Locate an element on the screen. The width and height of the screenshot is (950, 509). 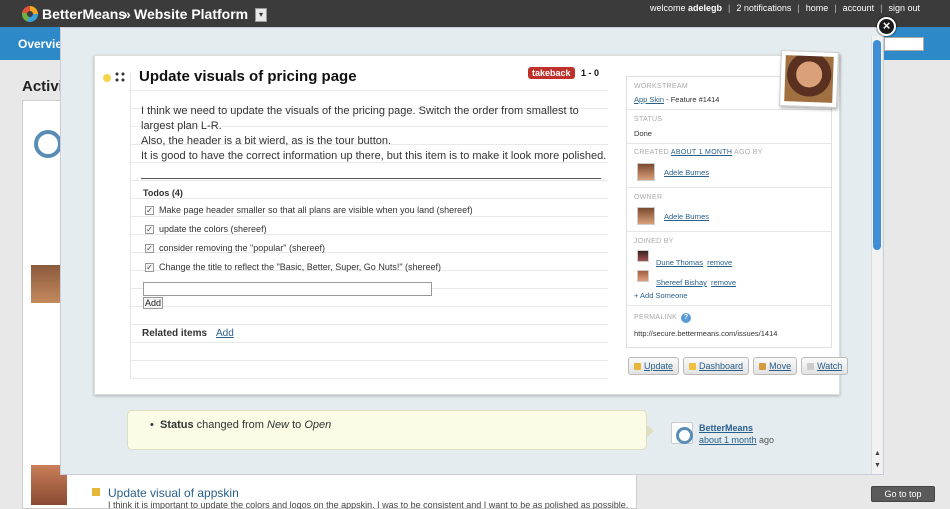
activity-to-word: to is located at coordinates (297, 425).